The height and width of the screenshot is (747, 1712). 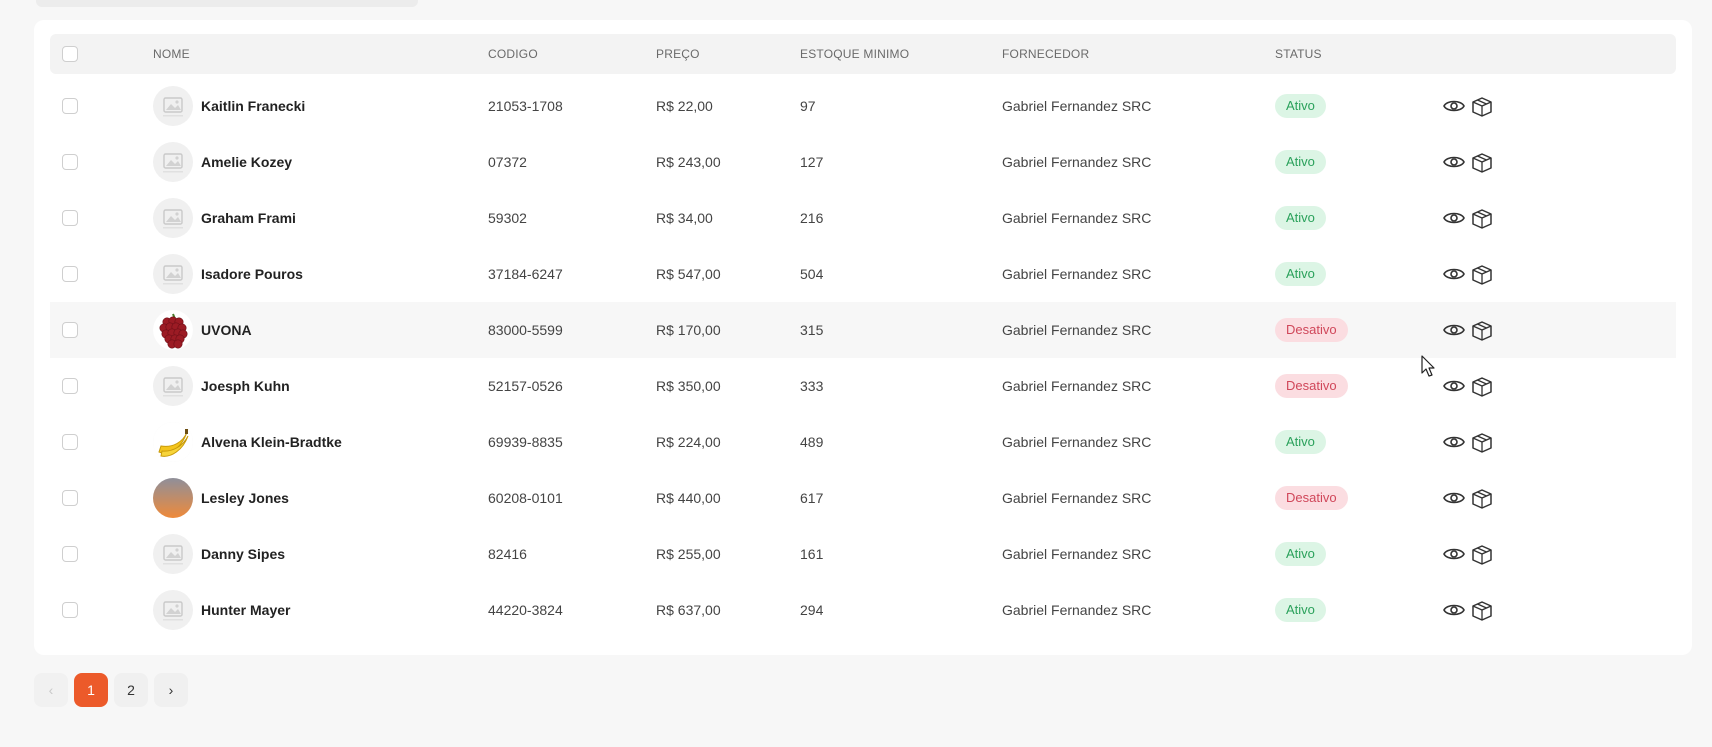 I want to click on page-1-button: 1, so click(x=91, y=690).